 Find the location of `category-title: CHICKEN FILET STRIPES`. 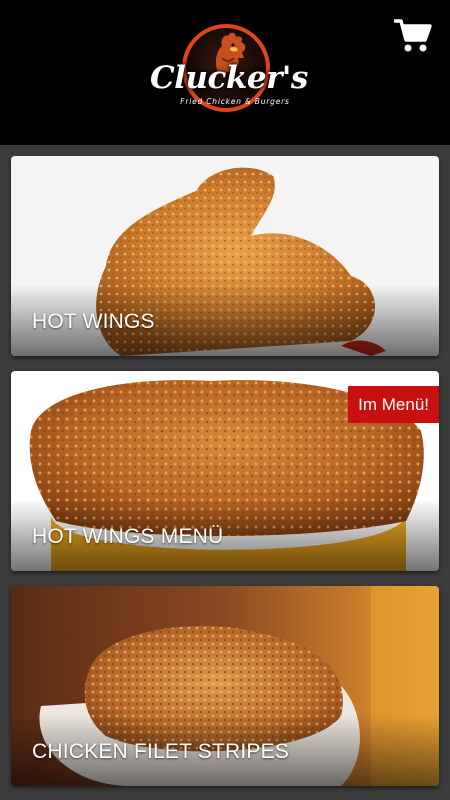

category-title: CHICKEN FILET STRIPES is located at coordinates (161, 751).